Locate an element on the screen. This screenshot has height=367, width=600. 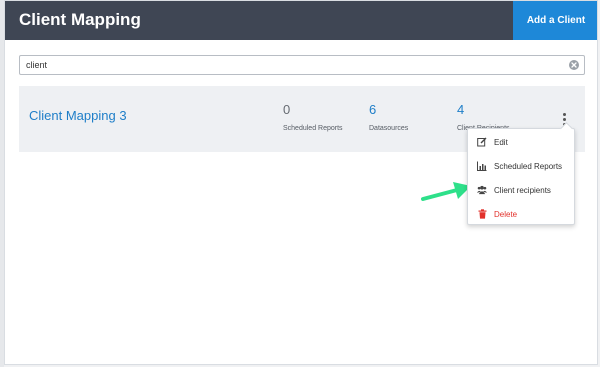
stat-value: 0 is located at coordinates (287, 109).